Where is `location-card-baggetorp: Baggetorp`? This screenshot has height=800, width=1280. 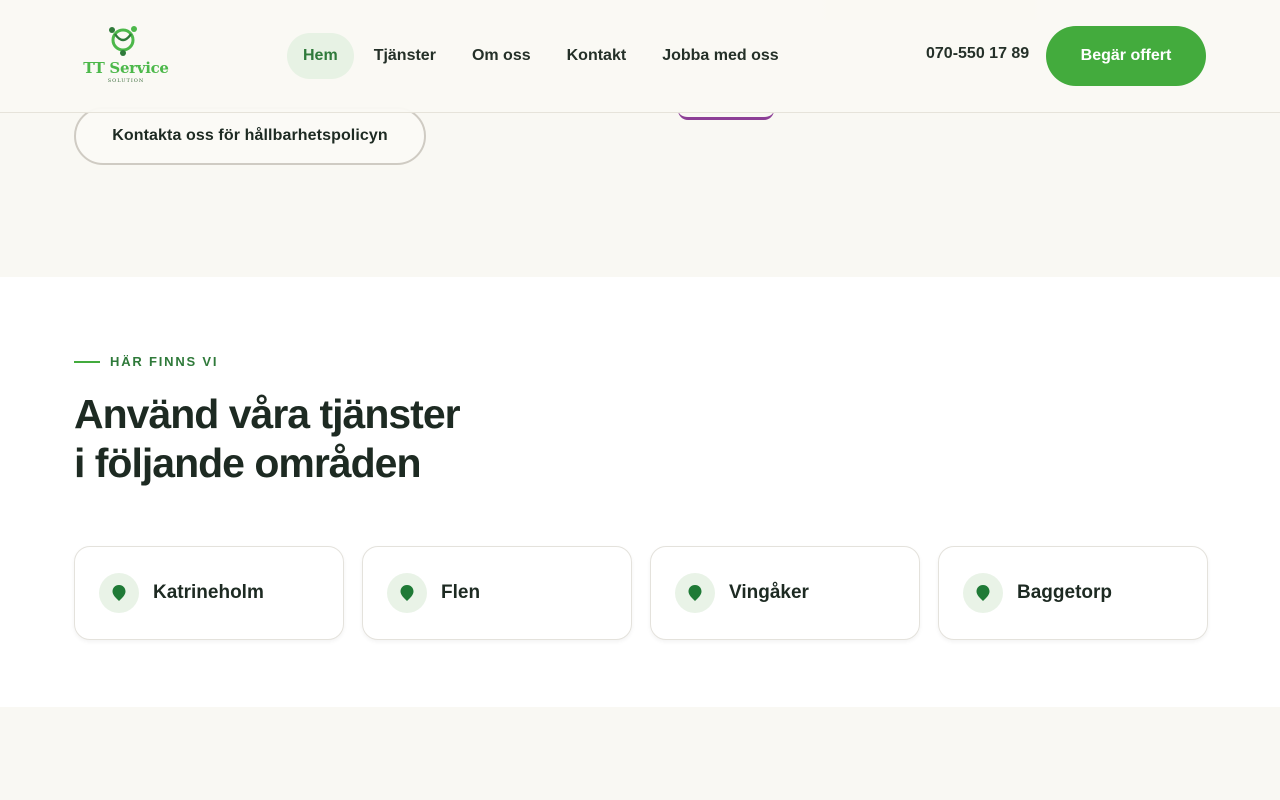
location-card-baggetorp: Baggetorp is located at coordinates (1073, 593).